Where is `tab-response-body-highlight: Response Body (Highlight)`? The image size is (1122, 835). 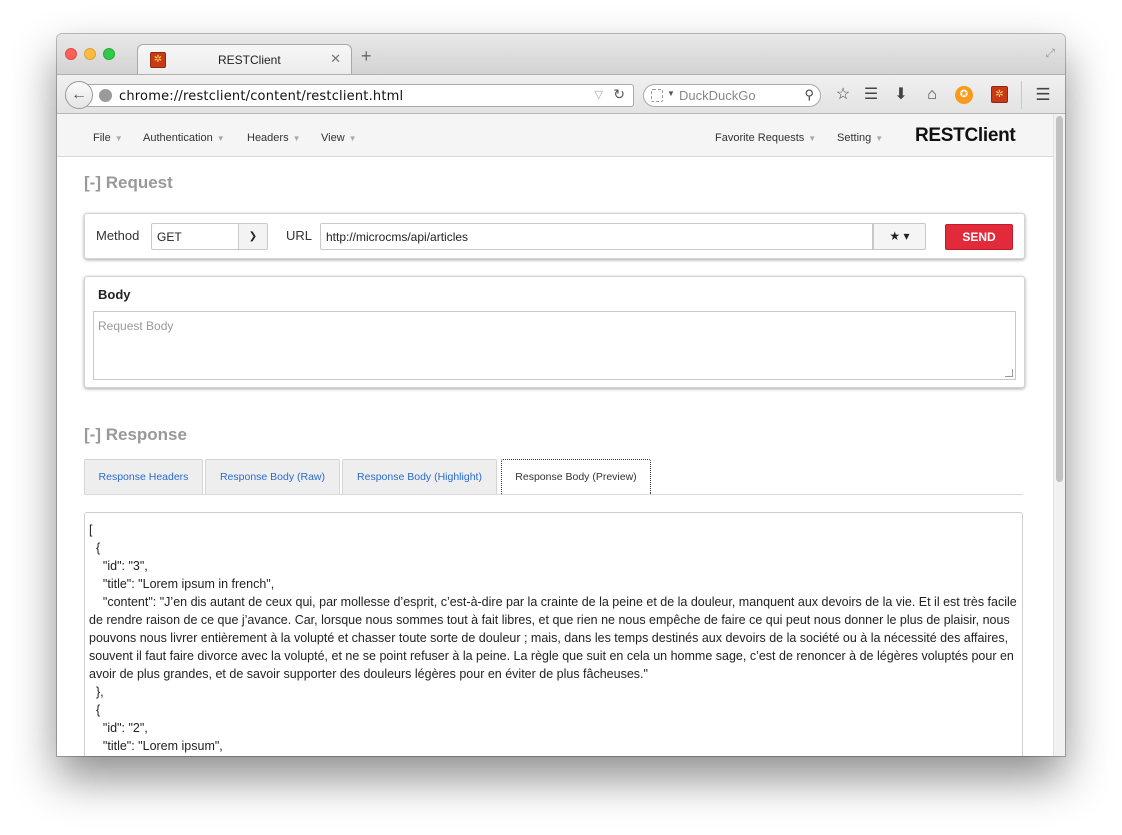 tab-response-body-highlight: Response Body (Highlight) is located at coordinates (419, 476).